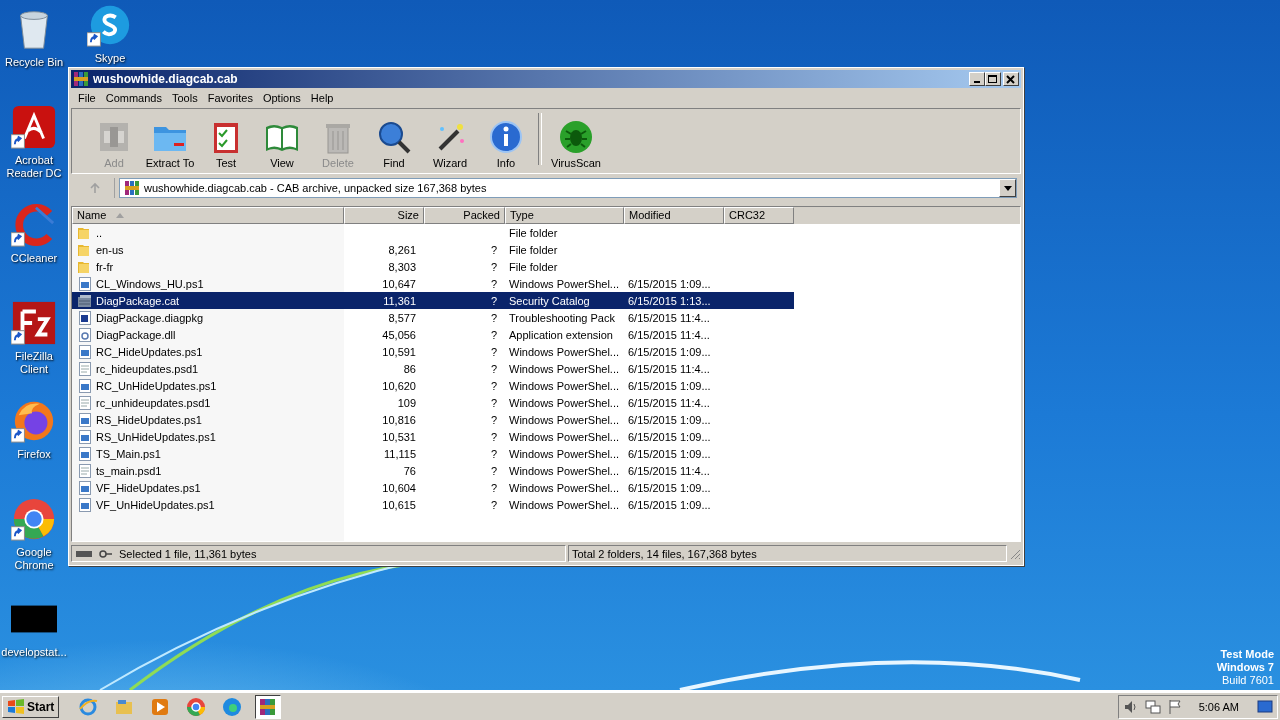  Describe the element at coordinates (185, 98) in the screenshot. I see `menu-item: Tools` at that location.